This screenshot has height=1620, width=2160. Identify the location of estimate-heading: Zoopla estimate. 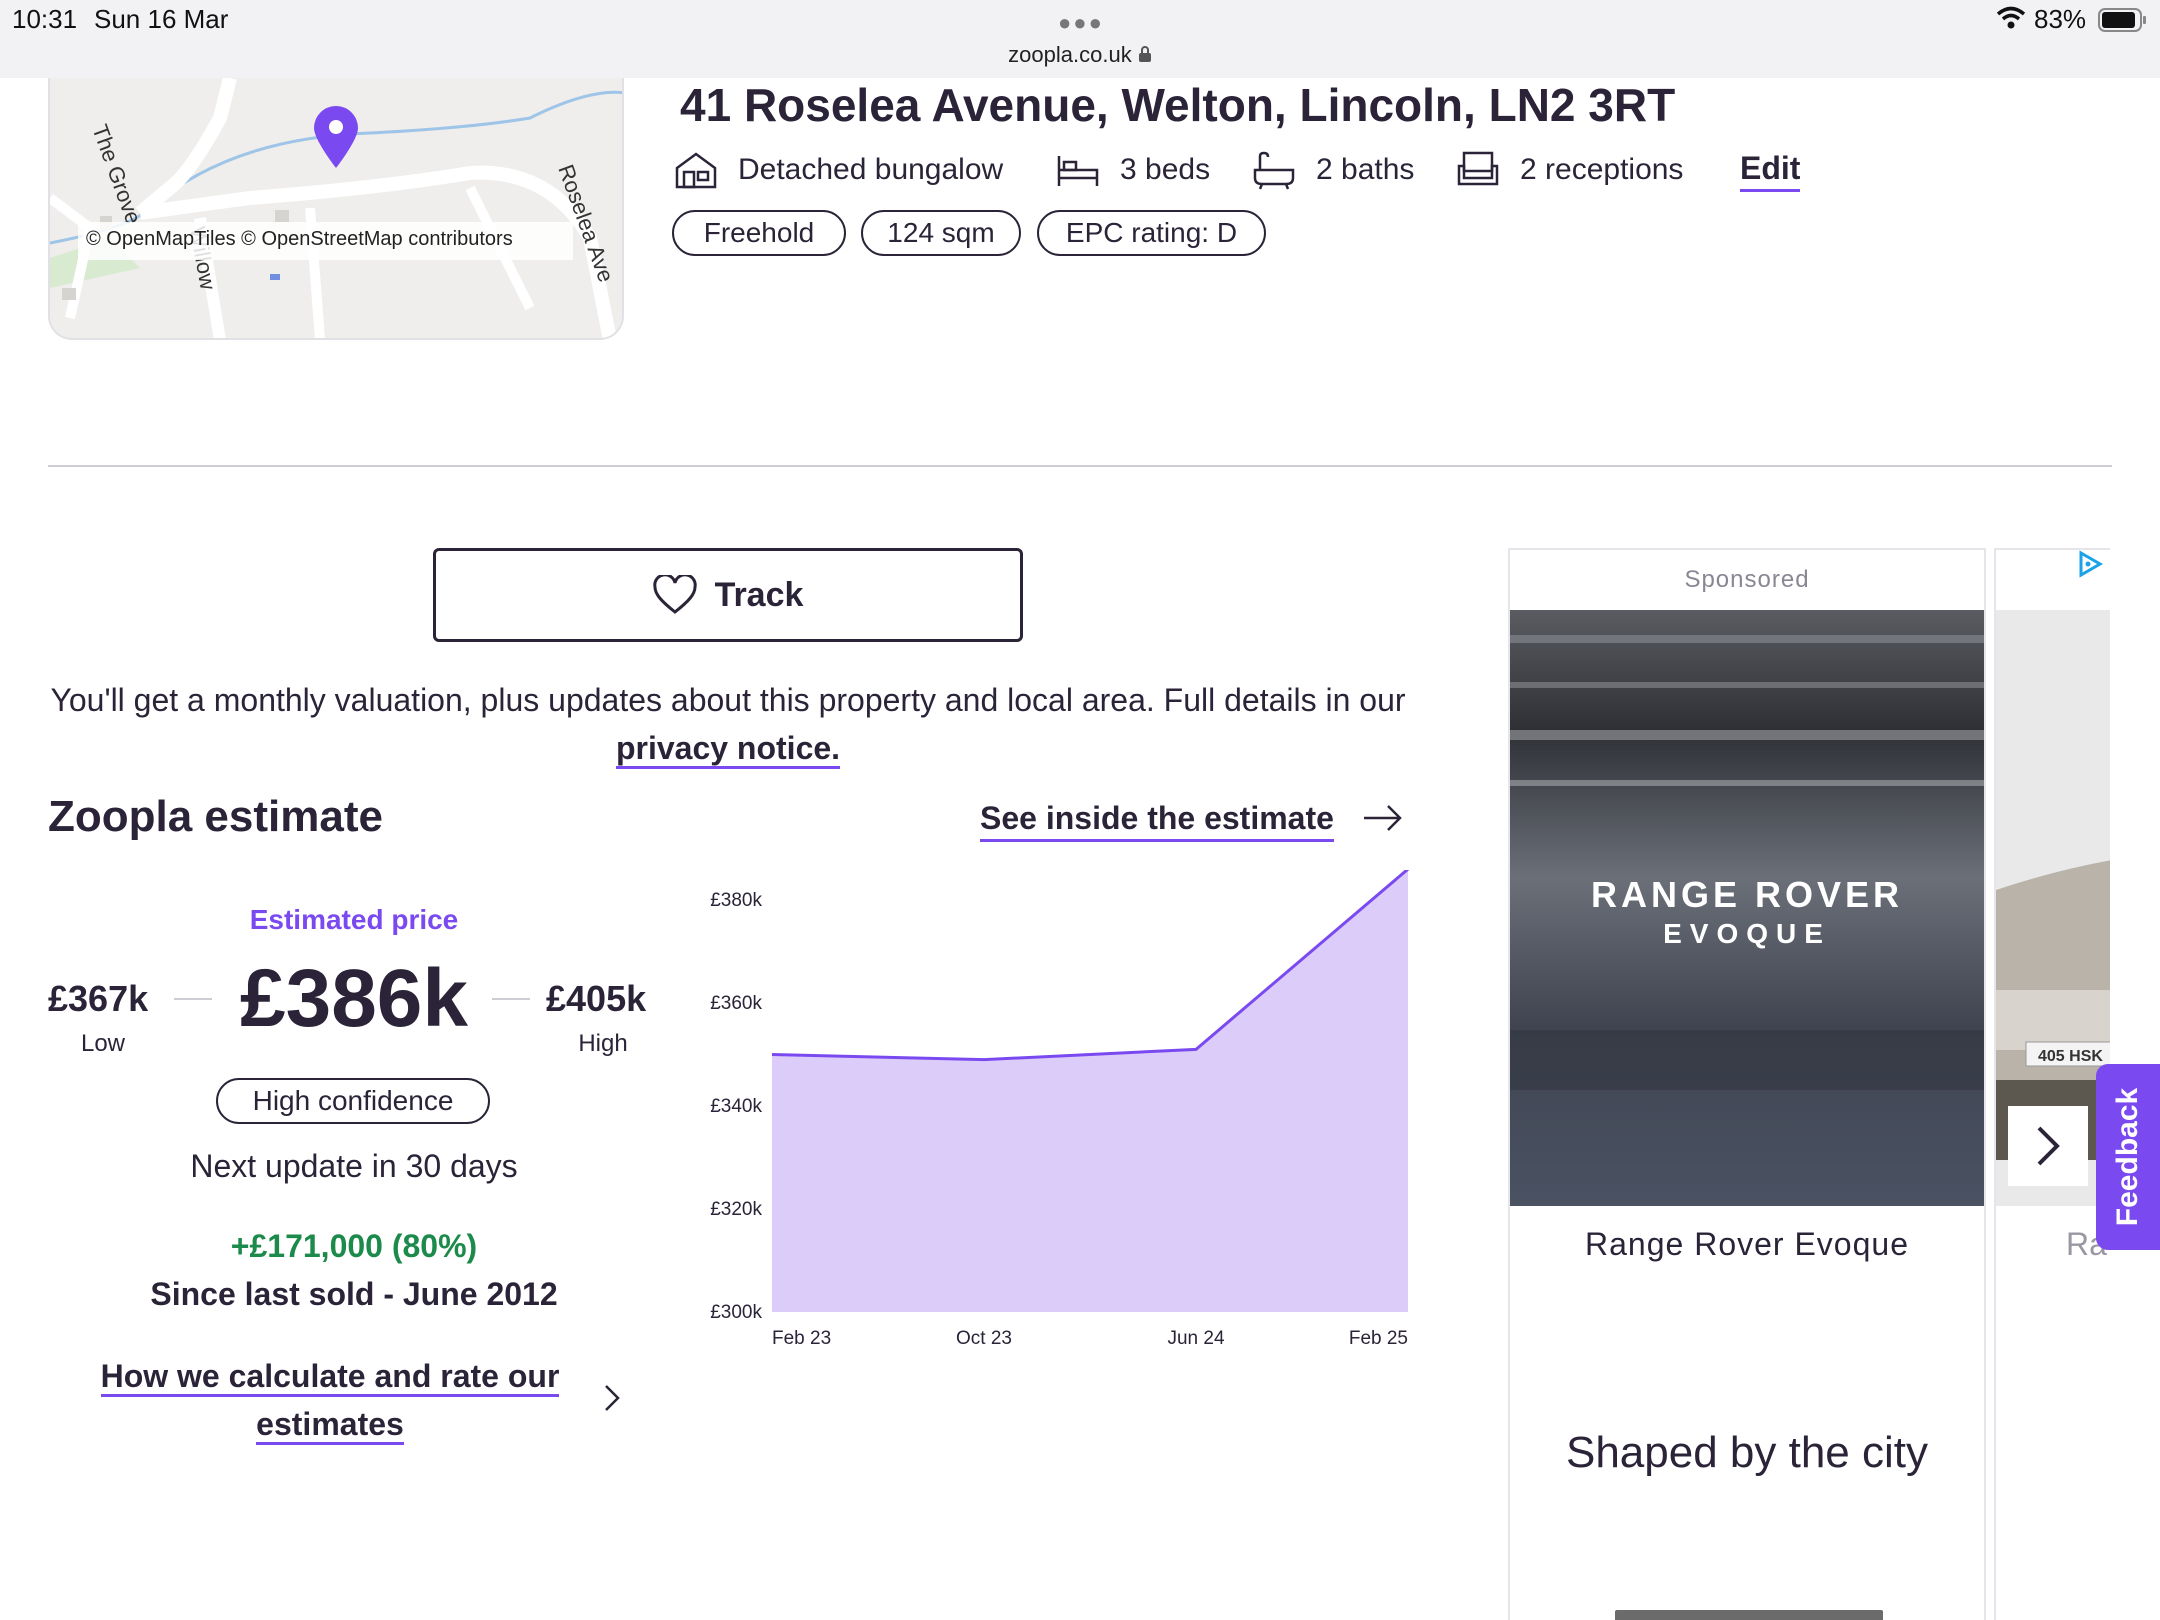
(215, 816).